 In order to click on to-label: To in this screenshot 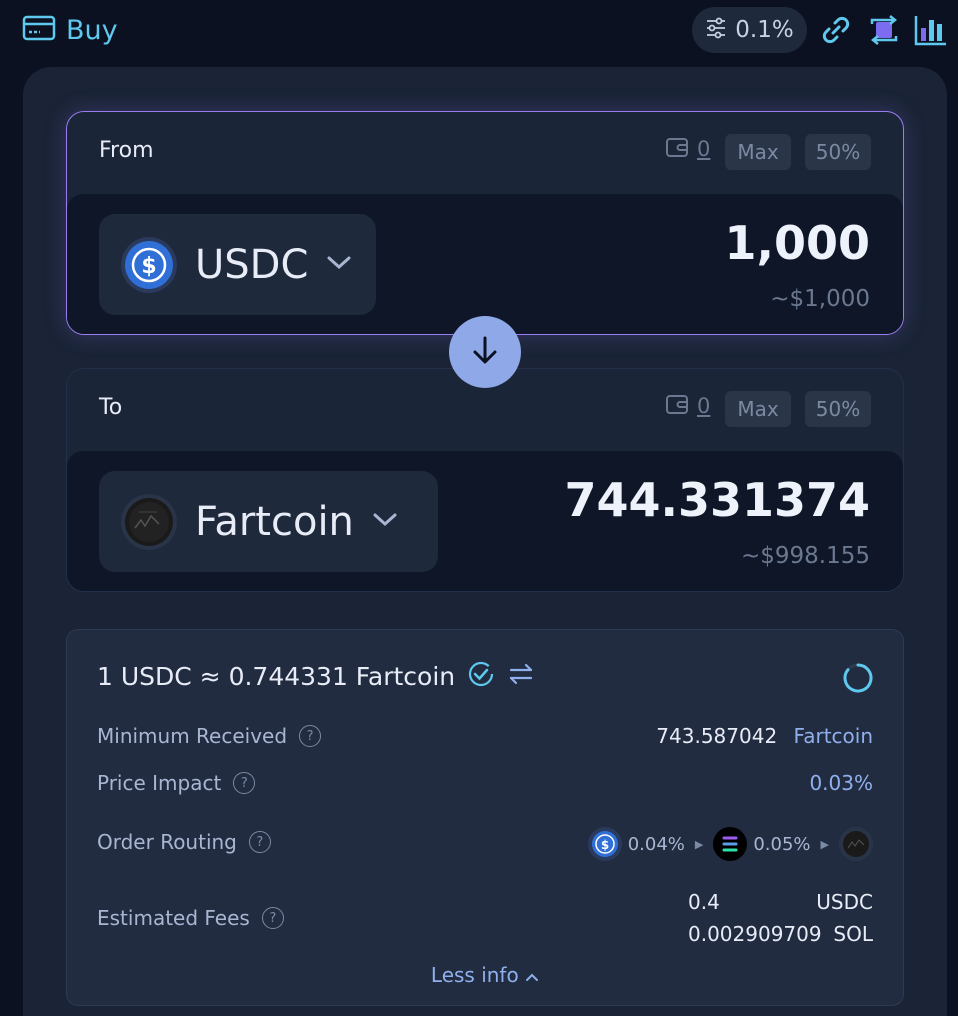, I will do `click(111, 407)`.